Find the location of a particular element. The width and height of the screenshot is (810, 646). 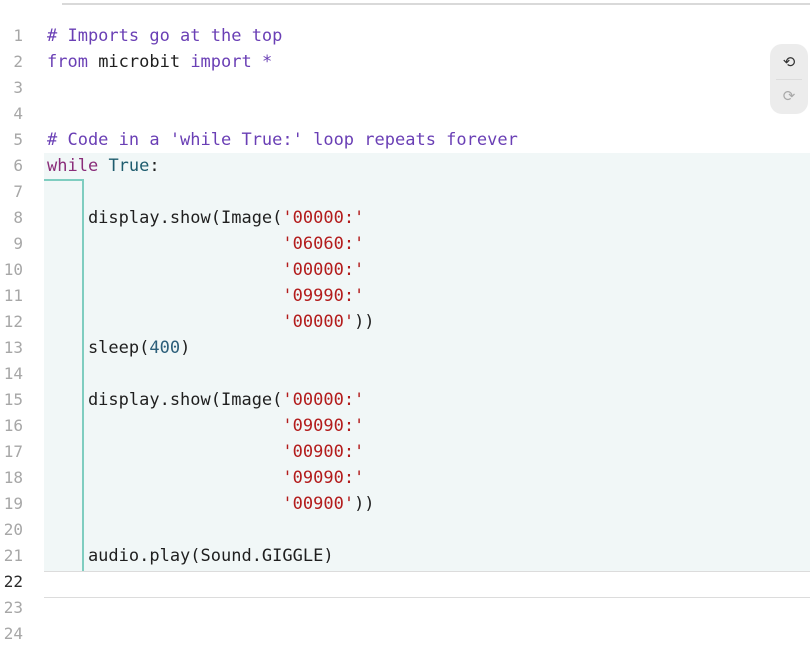

line-number: 7 is located at coordinates (18, 191).